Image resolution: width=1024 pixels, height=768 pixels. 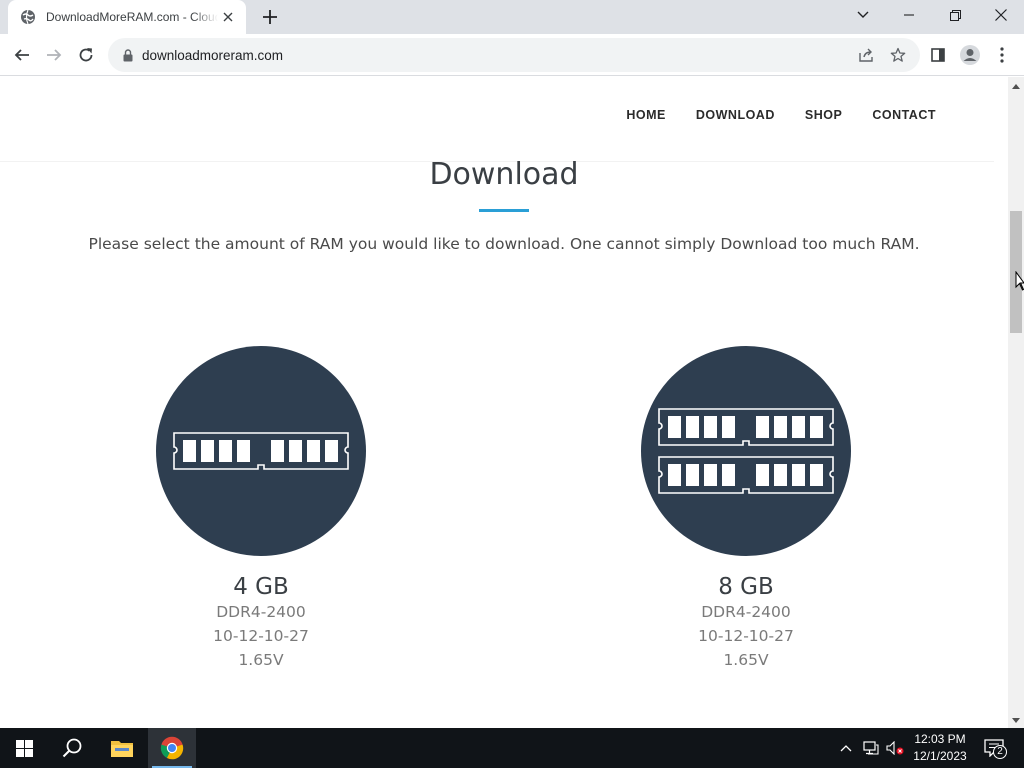 What do you see at coordinates (270, 17) in the screenshot?
I see `new-tab-button` at bounding box center [270, 17].